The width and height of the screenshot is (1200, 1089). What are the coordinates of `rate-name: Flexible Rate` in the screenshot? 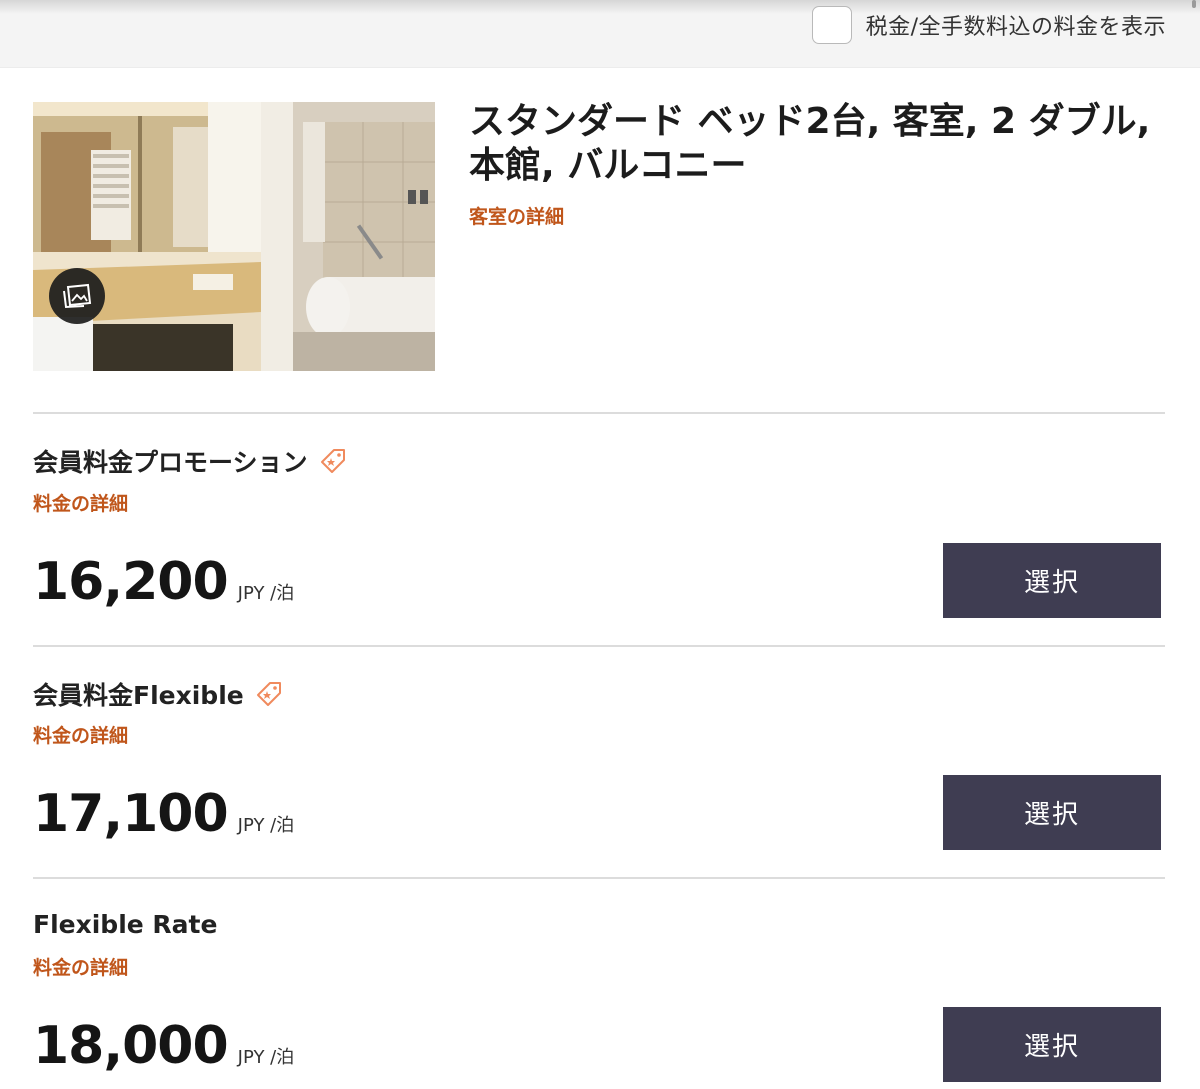 It's located at (125, 924).